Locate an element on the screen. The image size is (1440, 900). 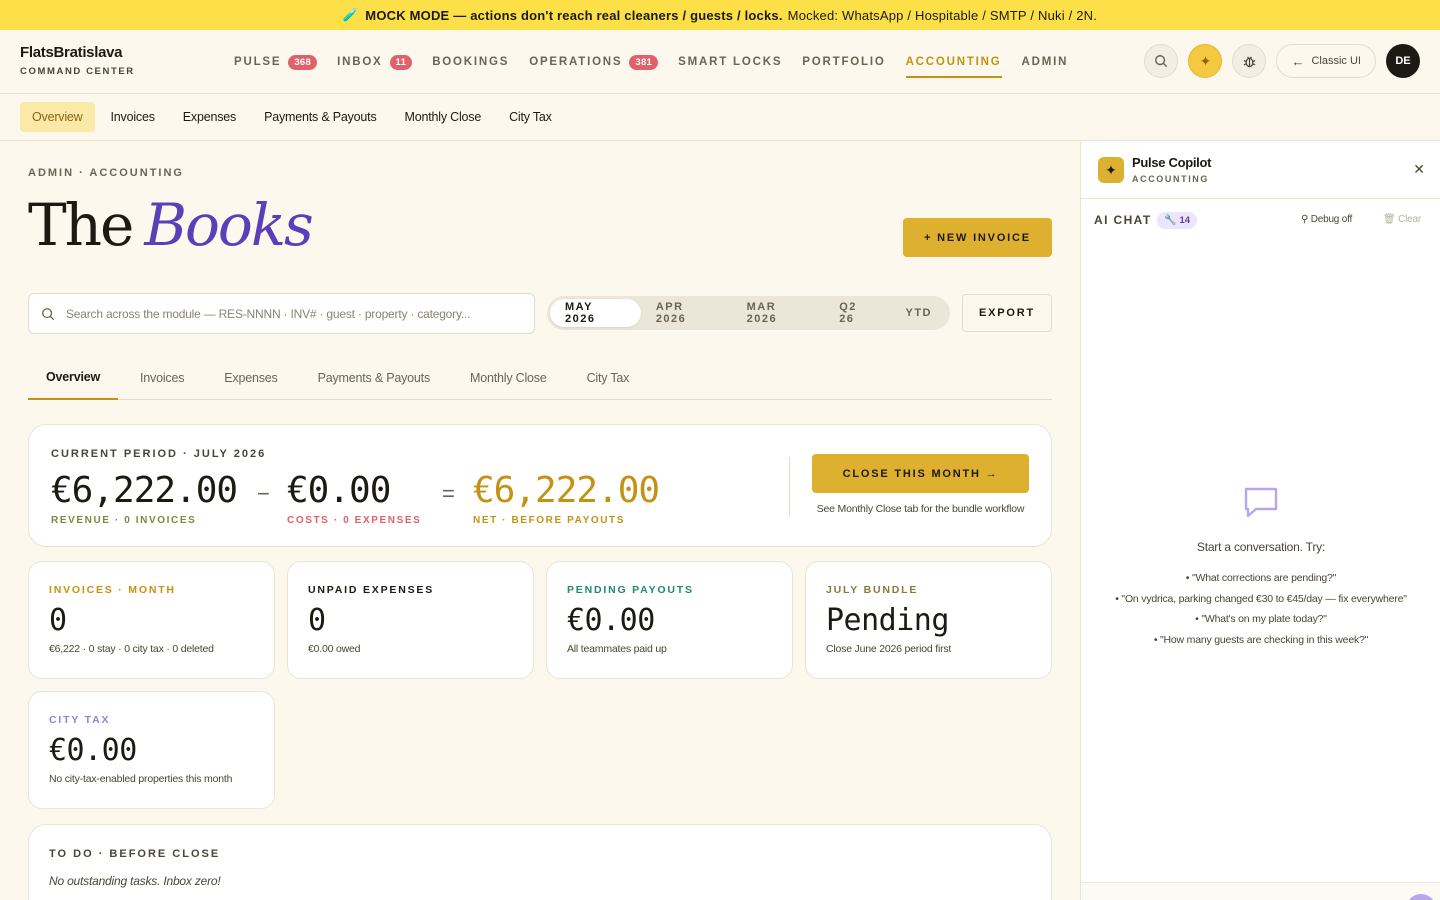
arrow-left-icon: ← is located at coordinates (1298, 61).